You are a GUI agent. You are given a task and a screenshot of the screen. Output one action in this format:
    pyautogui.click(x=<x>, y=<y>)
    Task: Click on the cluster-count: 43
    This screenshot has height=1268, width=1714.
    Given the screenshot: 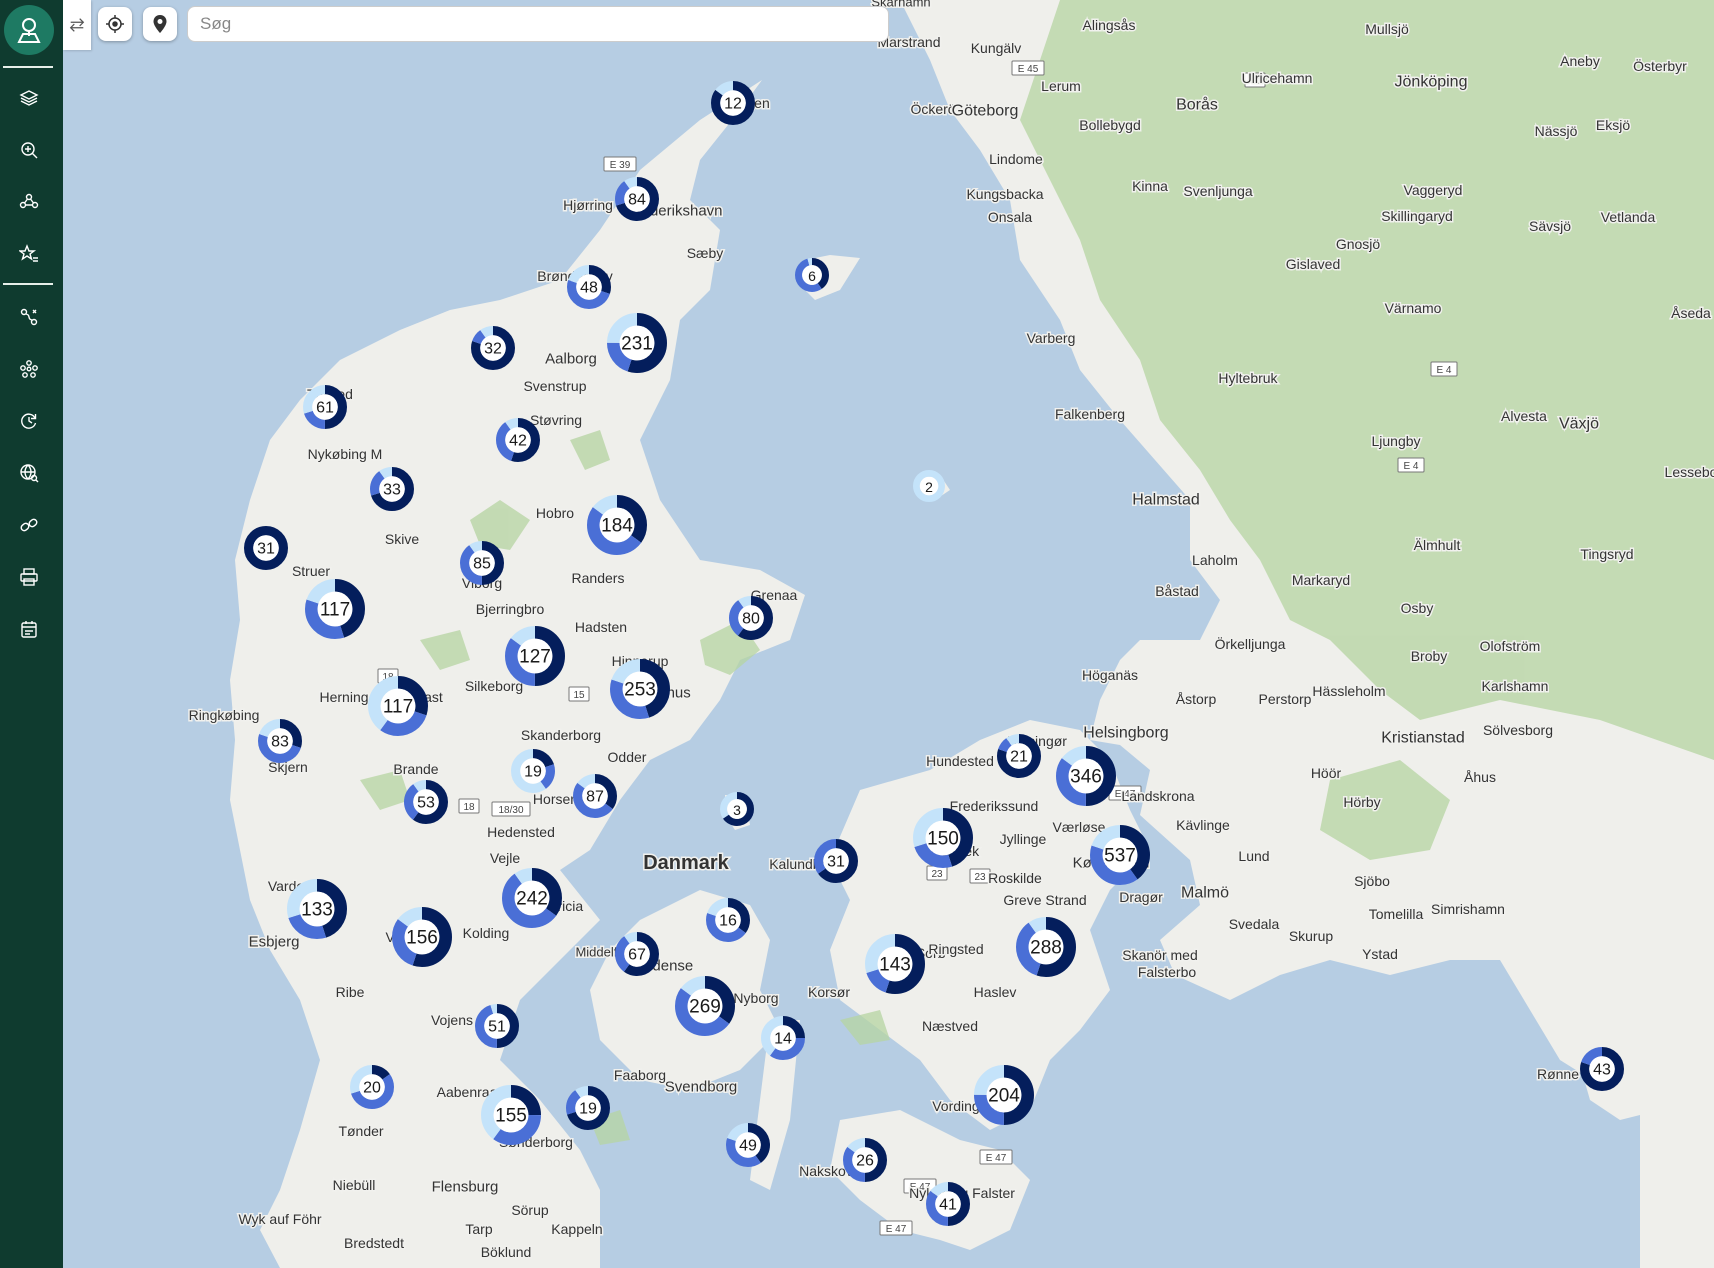 What is the action you would take?
    pyautogui.click(x=1602, y=1070)
    